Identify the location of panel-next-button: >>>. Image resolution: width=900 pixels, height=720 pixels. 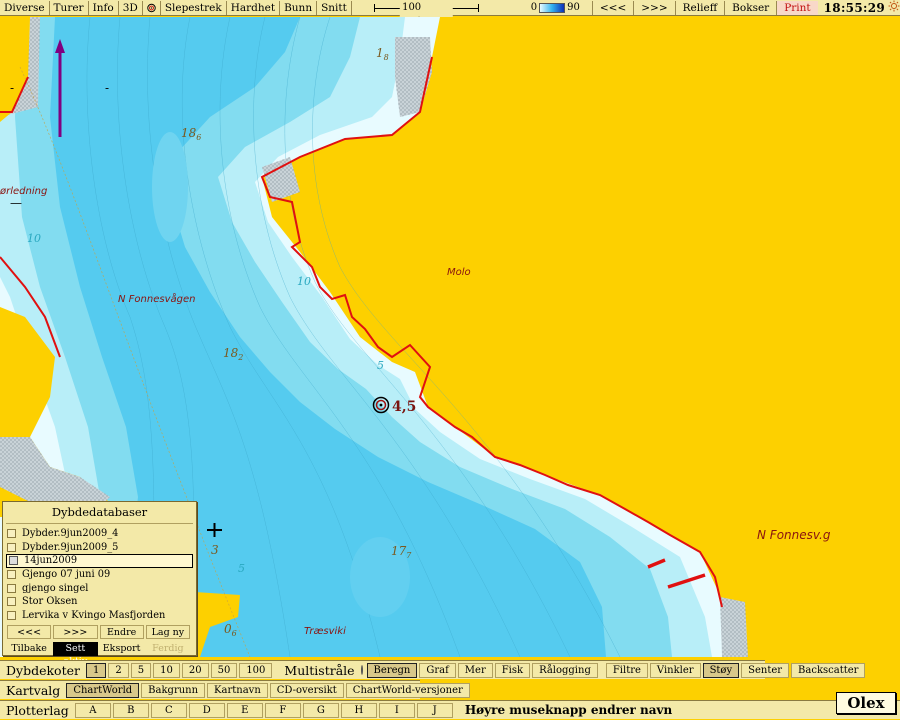
(75, 632).